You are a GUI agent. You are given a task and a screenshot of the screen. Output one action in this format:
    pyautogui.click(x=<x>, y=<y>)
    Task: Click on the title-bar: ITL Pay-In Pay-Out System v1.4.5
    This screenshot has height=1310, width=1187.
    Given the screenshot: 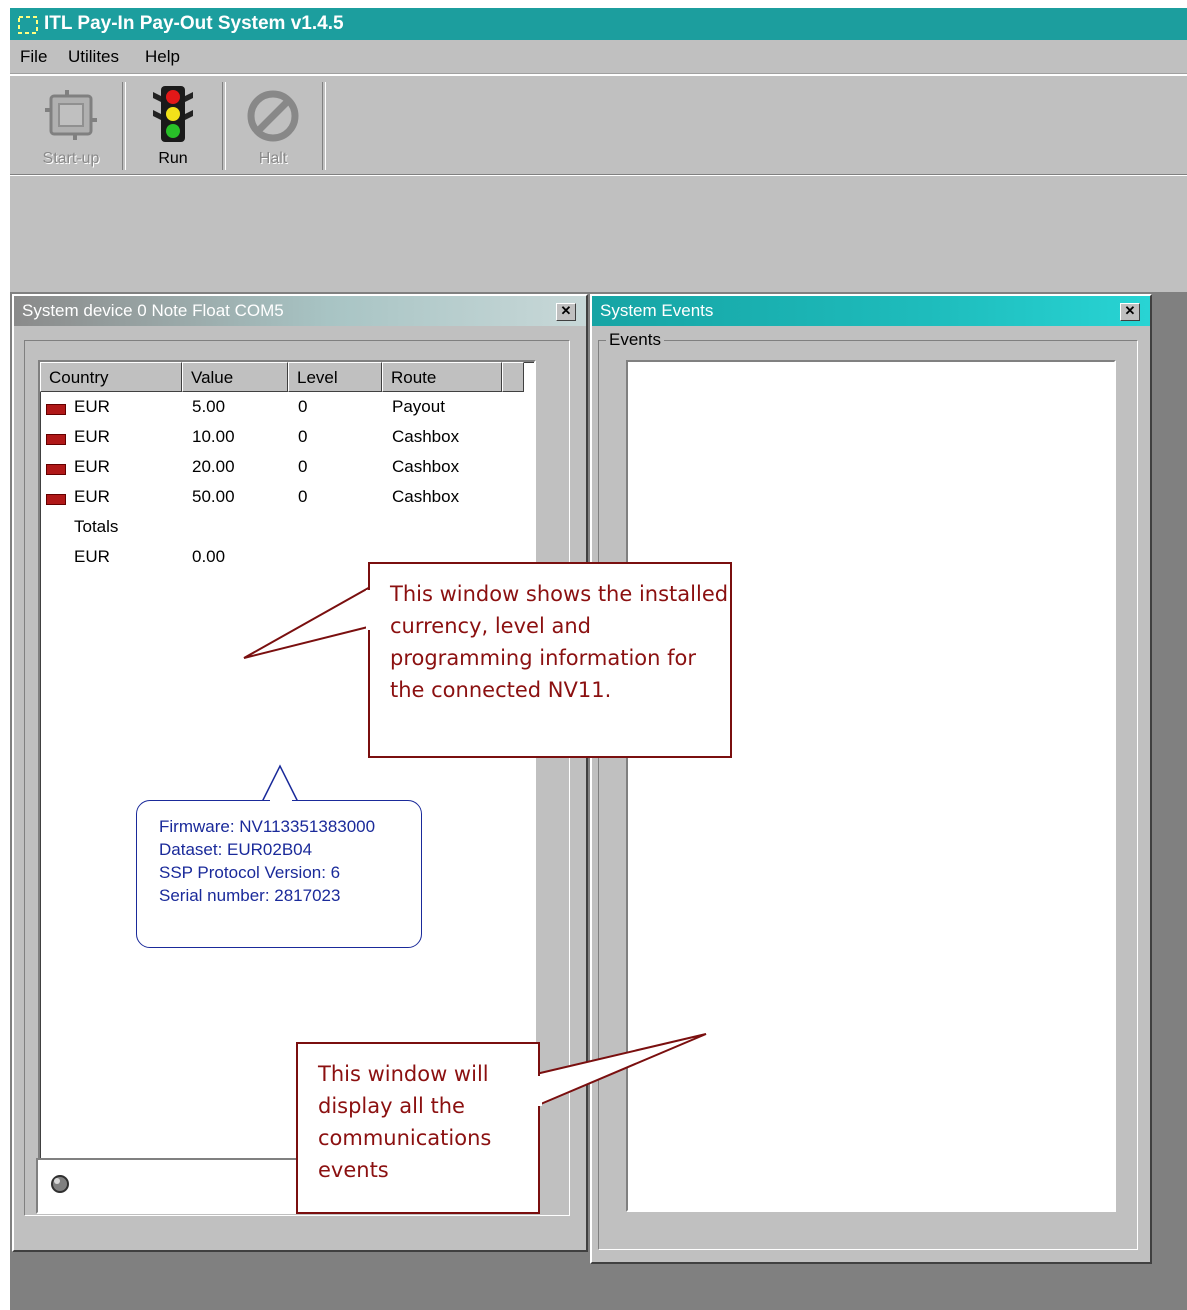 What is the action you would take?
    pyautogui.click(x=598, y=24)
    